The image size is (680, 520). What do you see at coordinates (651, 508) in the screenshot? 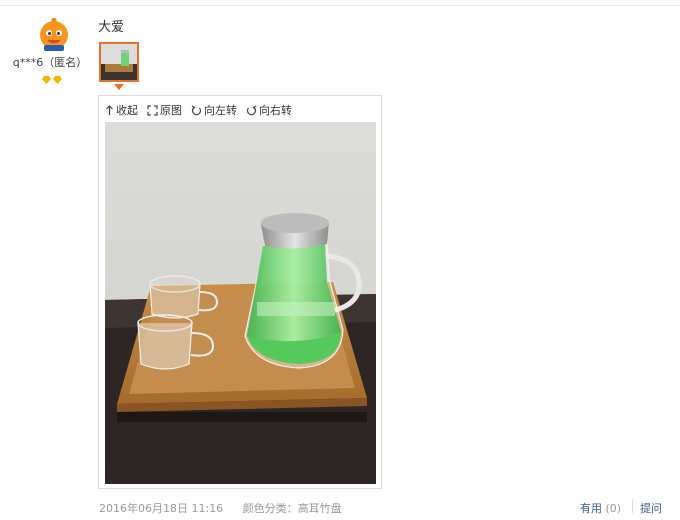
I see `ask-question-link: 提问` at bounding box center [651, 508].